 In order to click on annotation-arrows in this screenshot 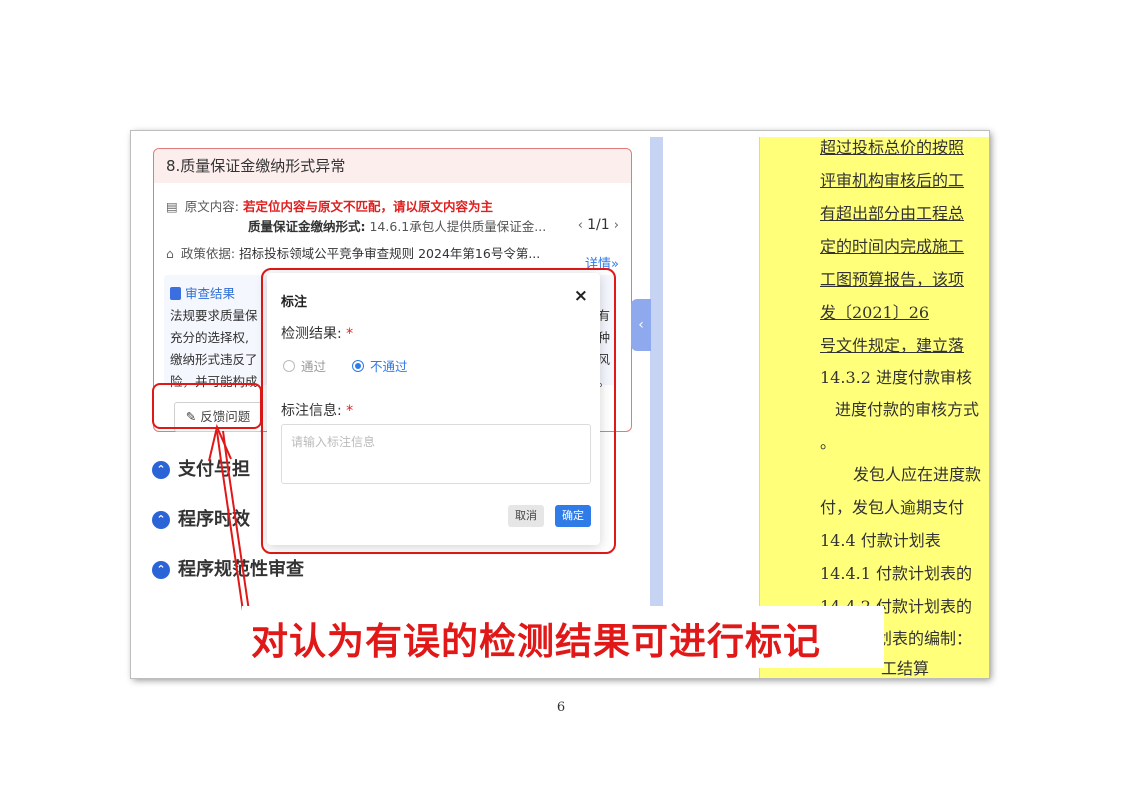, I will do `click(229, 517)`.